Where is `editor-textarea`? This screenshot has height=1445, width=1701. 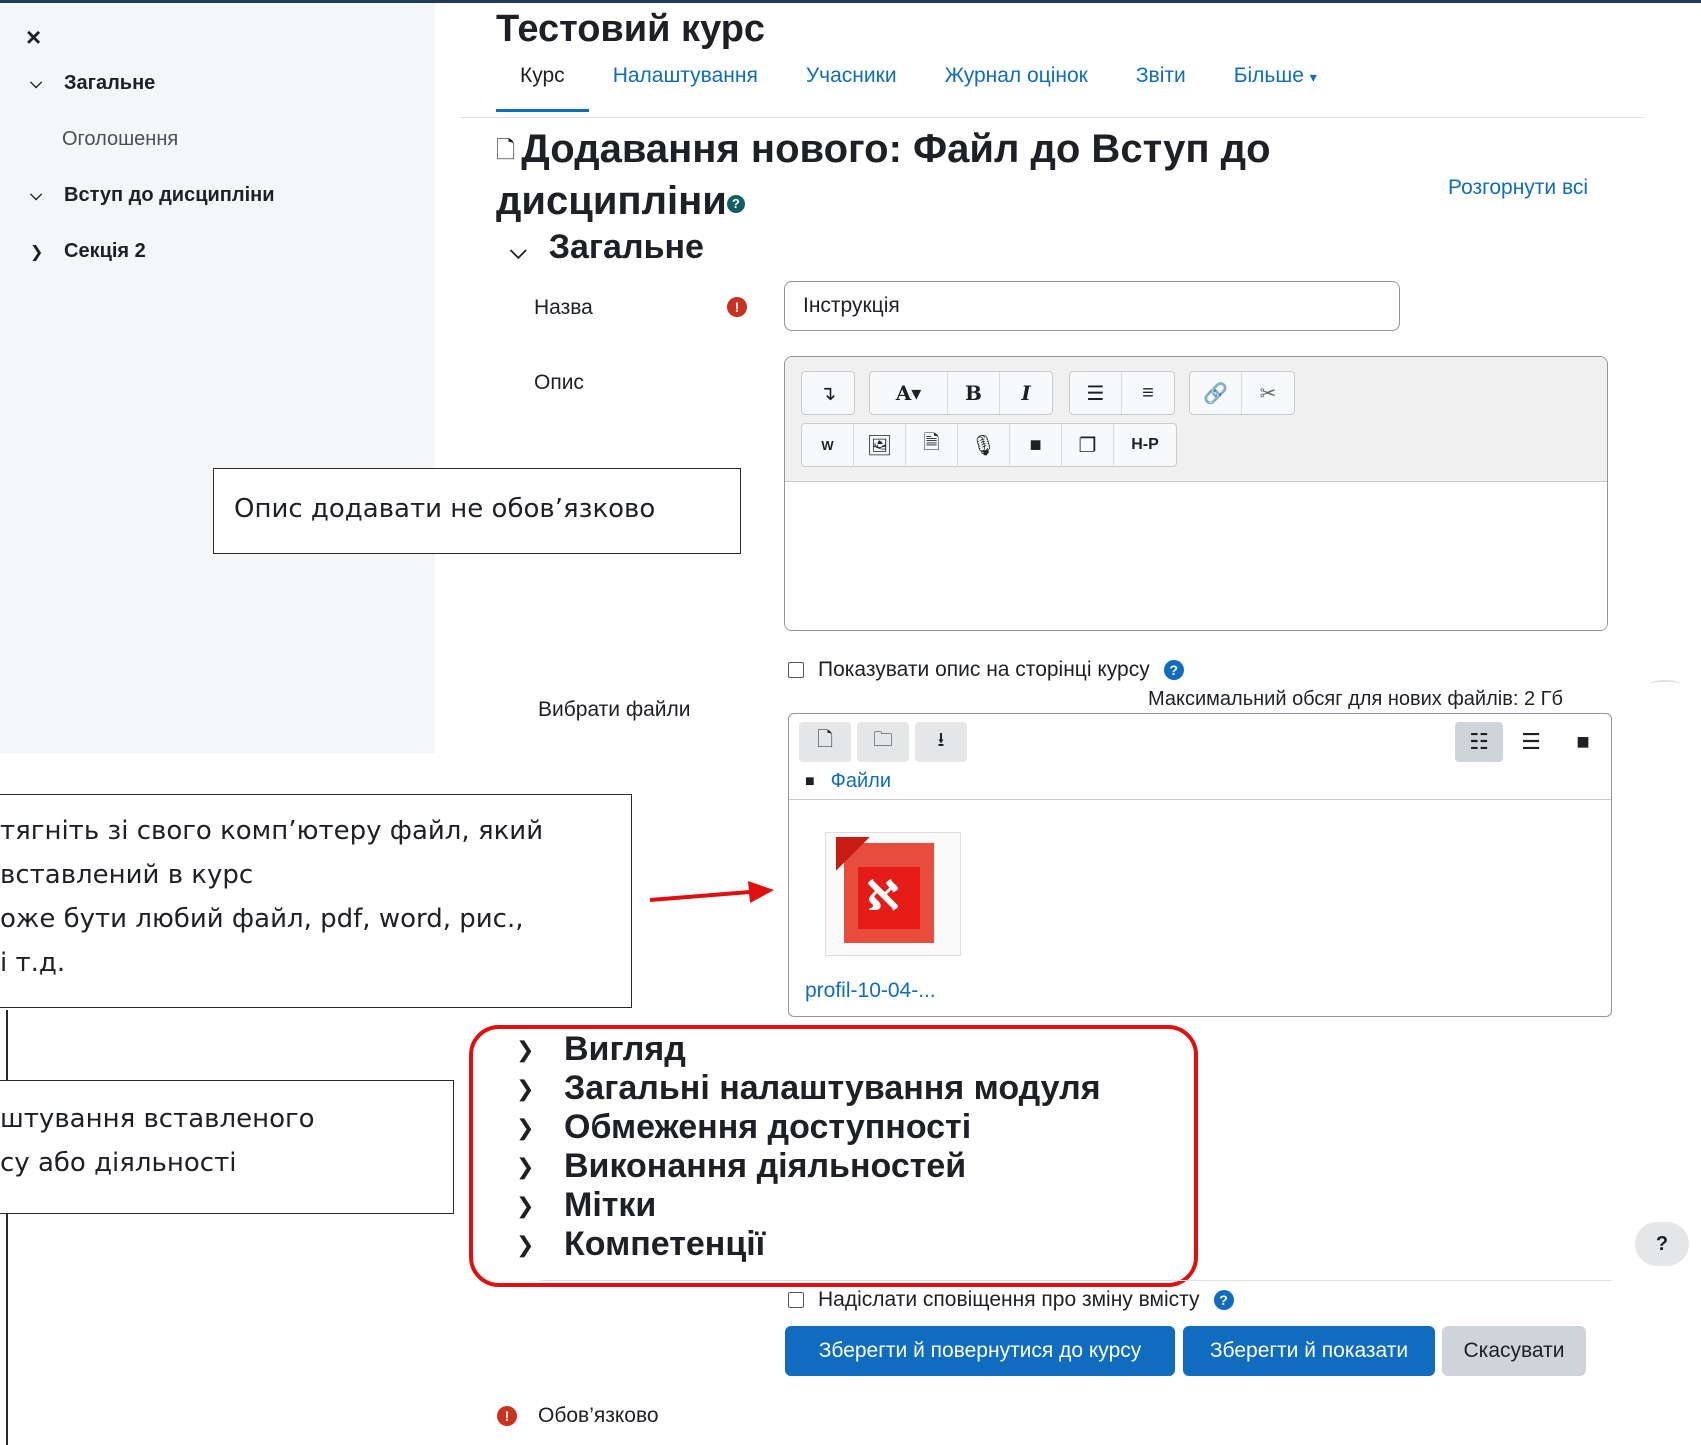 editor-textarea is located at coordinates (1196, 556).